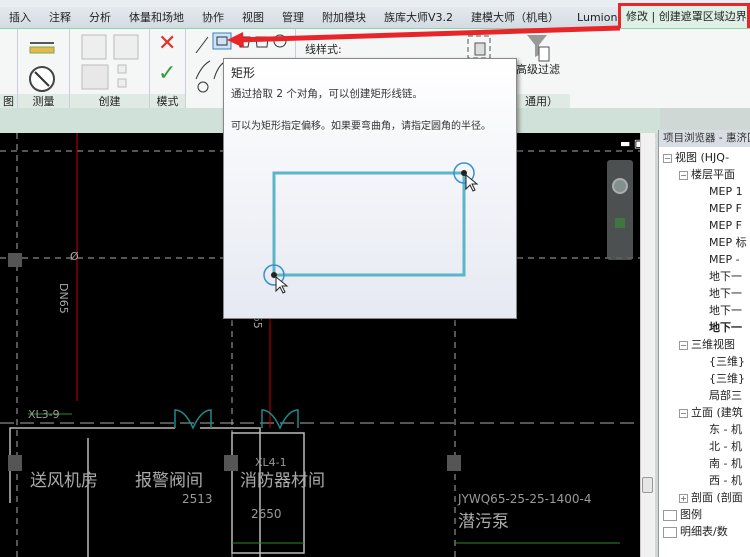 This screenshot has height=557, width=750. Describe the element at coordinates (64, 481) in the screenshot. I see `room-label: 送风机房` at that location.